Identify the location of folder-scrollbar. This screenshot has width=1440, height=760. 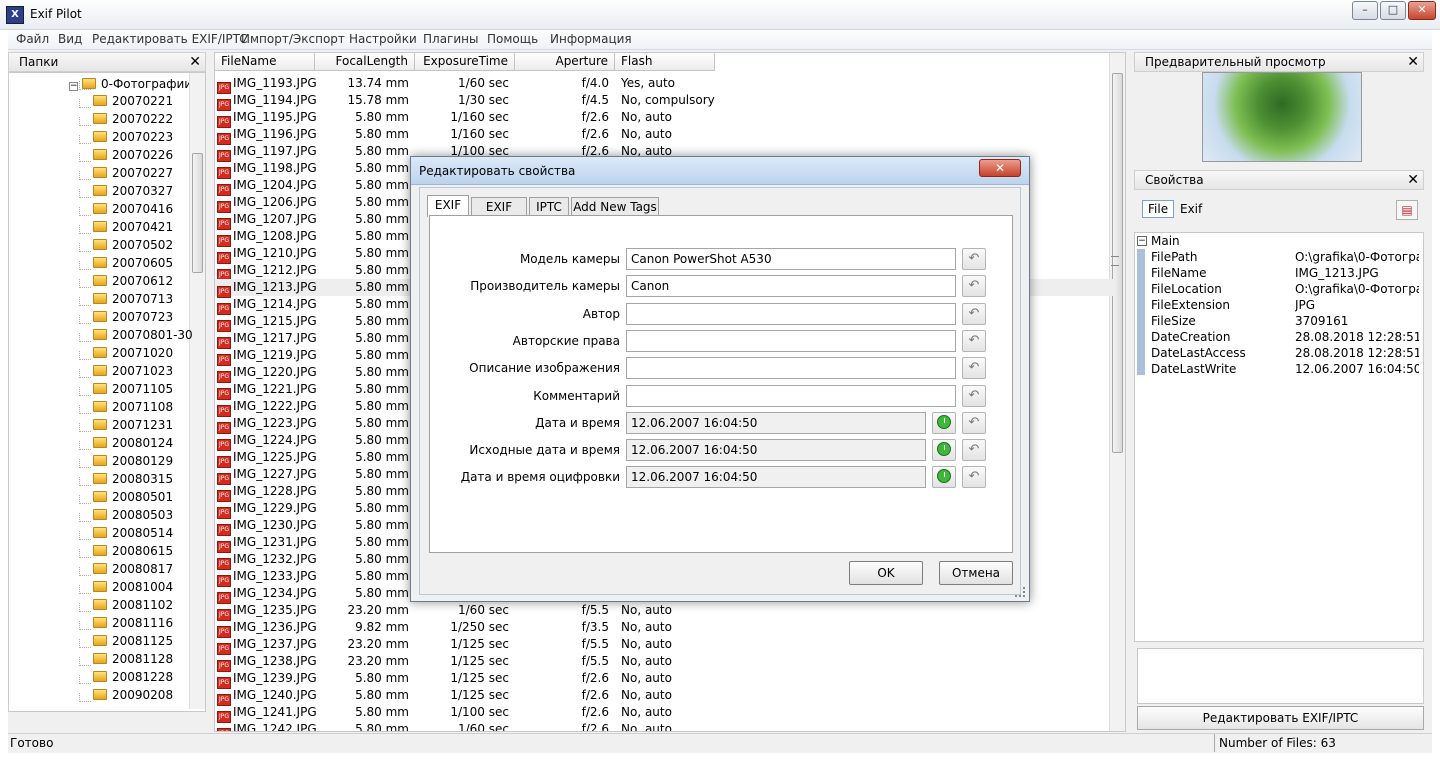
(197, 391).